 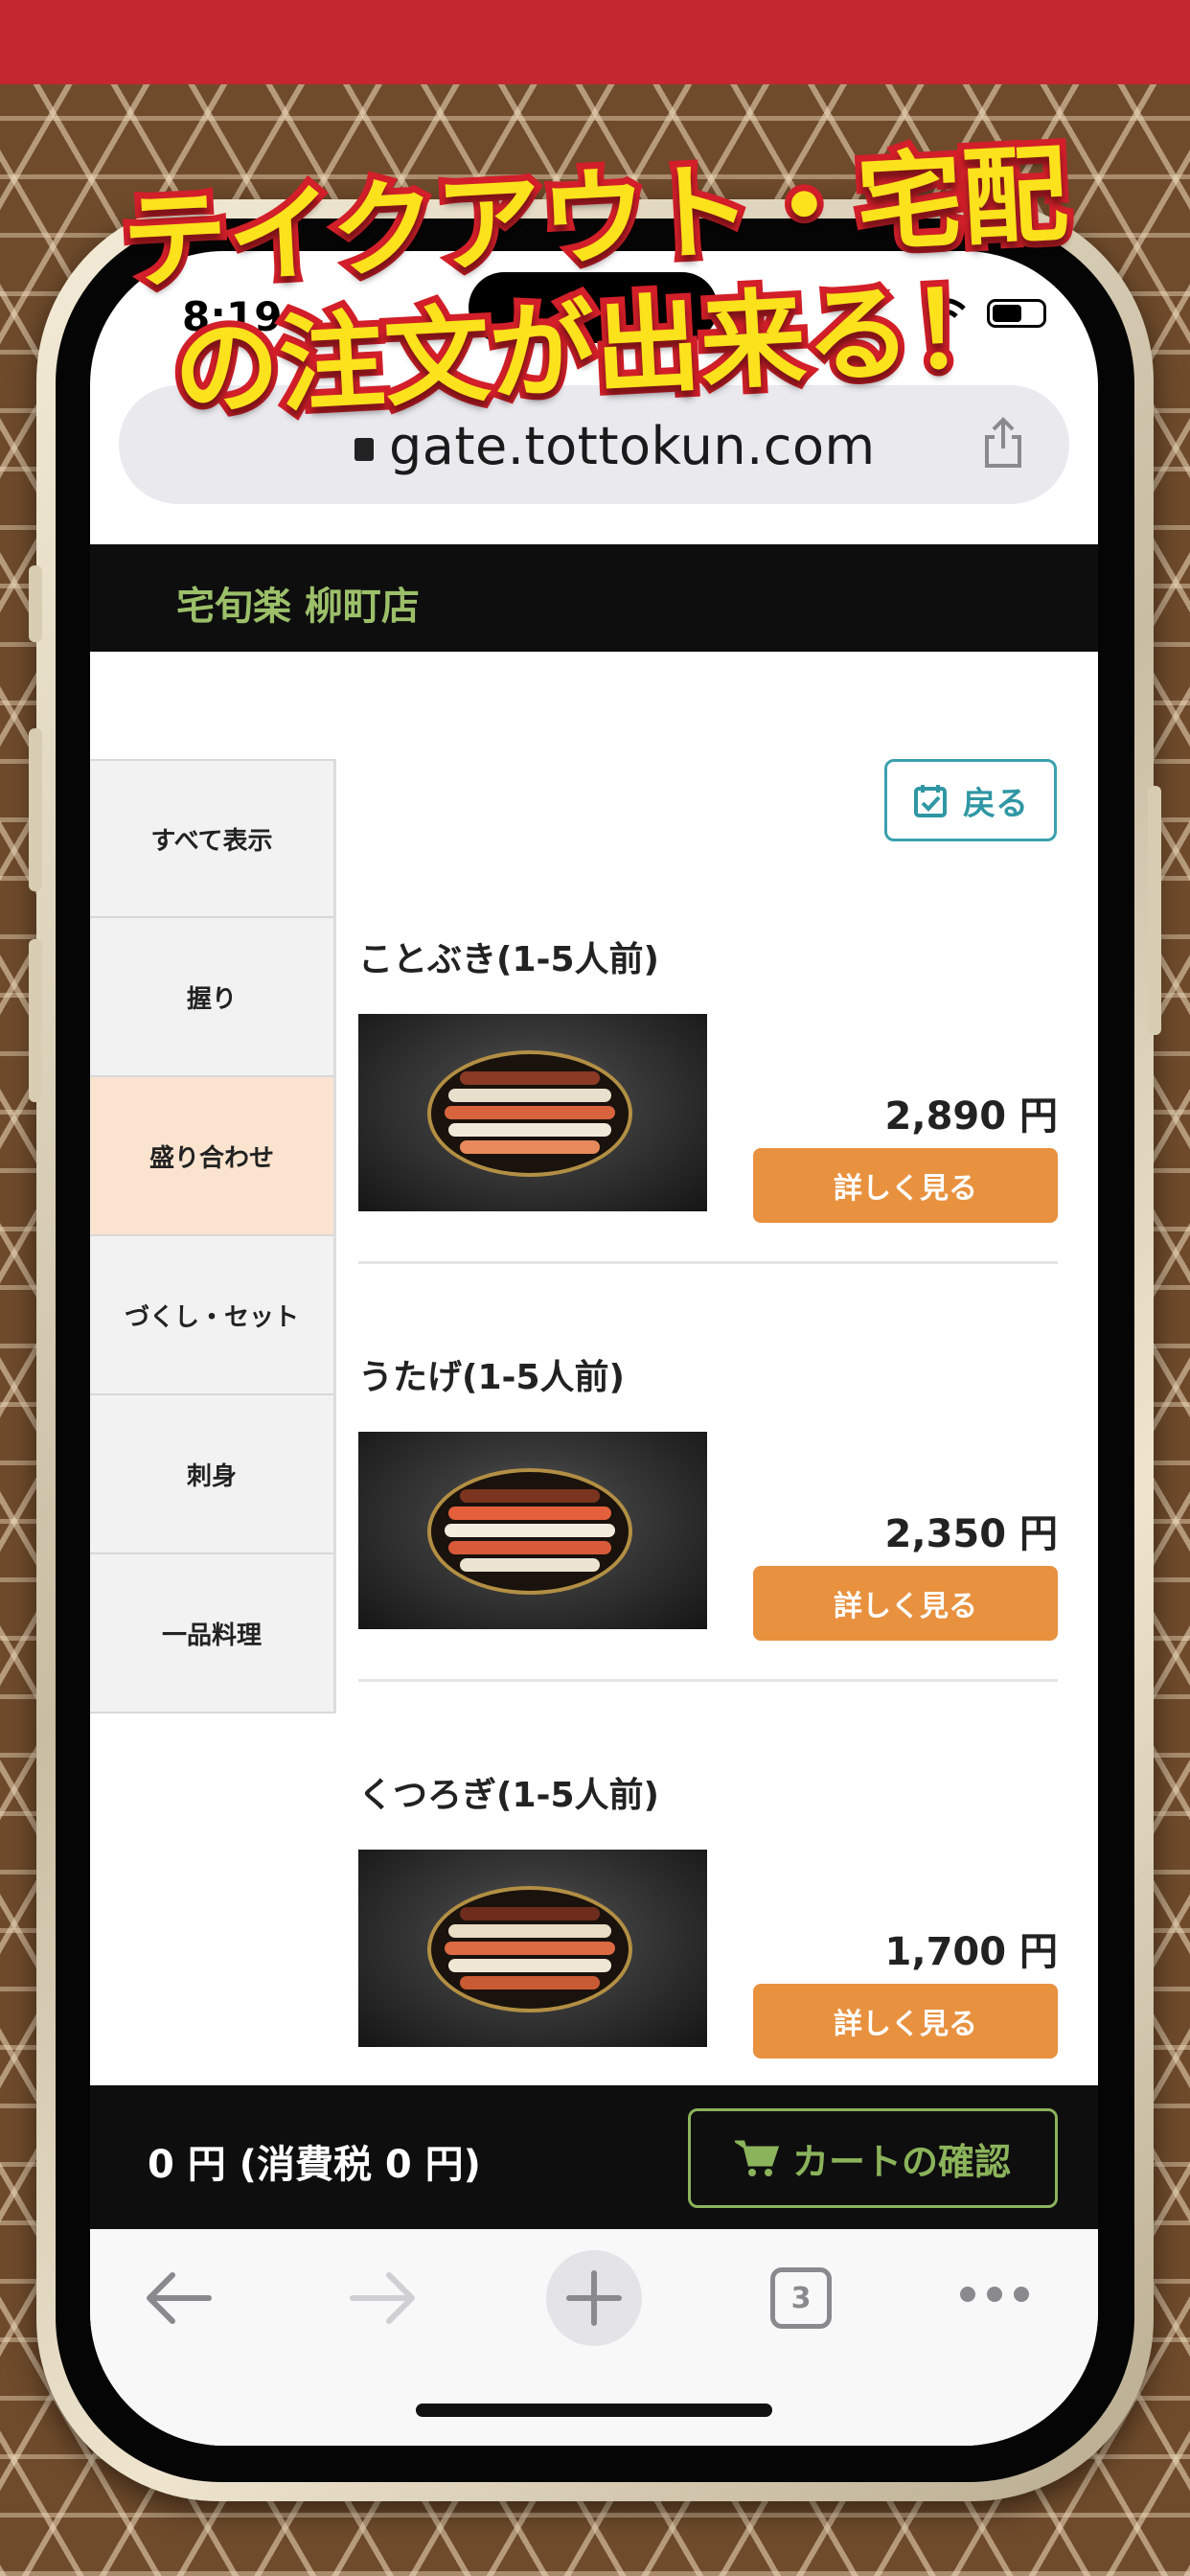 What do you see at coordinates (996, 803) in the screenshot?
I see `back-button-label: 戻る` at bounding box center [996, 803].